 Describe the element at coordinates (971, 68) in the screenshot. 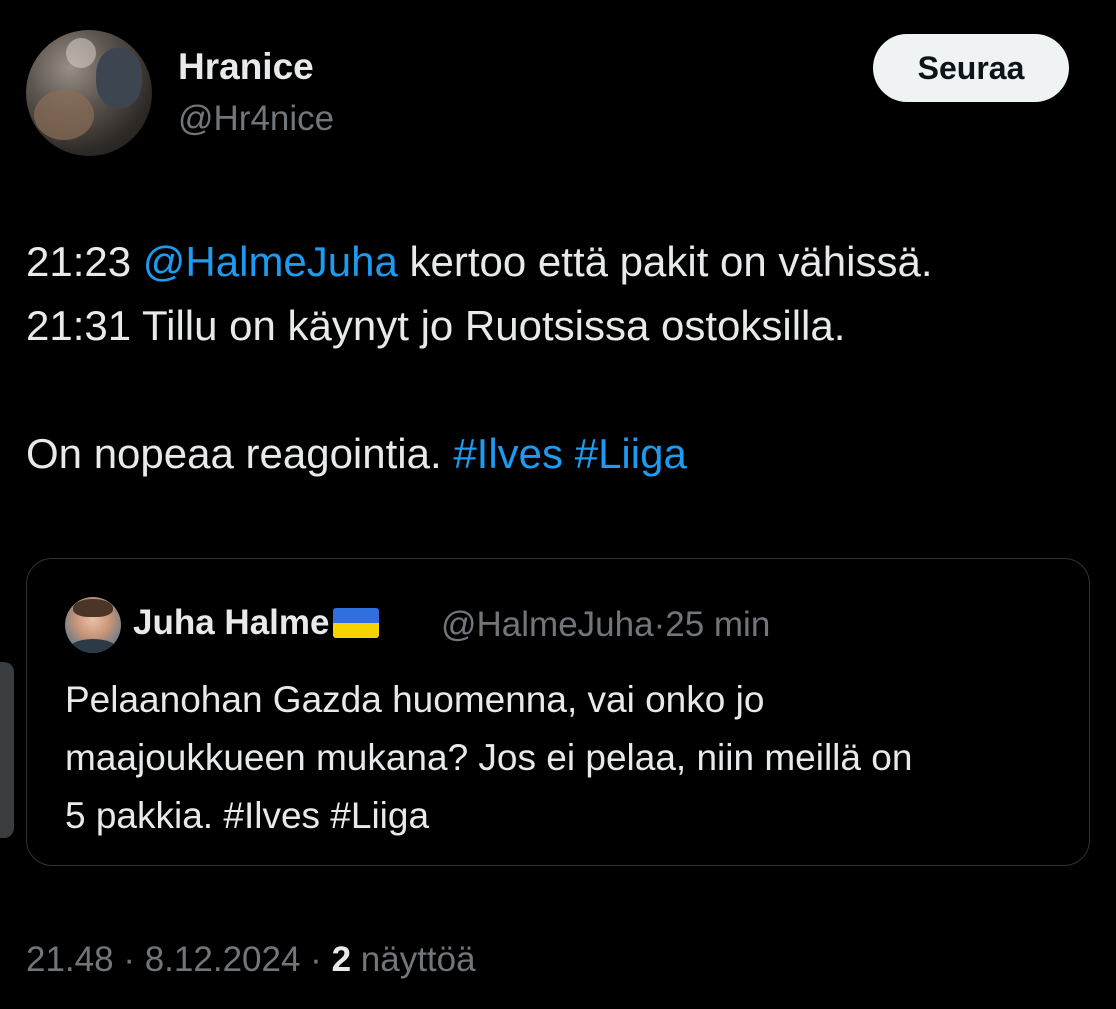

I see `follow-button: Seuraa` at that location.